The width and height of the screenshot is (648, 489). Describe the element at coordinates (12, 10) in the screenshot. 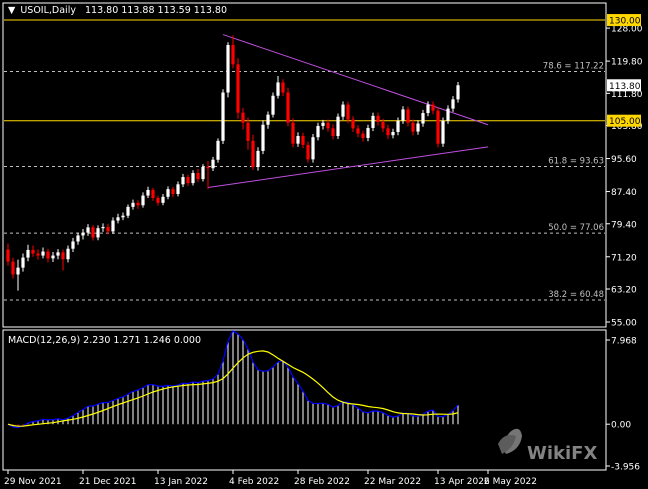

I see `collapse-triangle-icon: ▼` at that location.